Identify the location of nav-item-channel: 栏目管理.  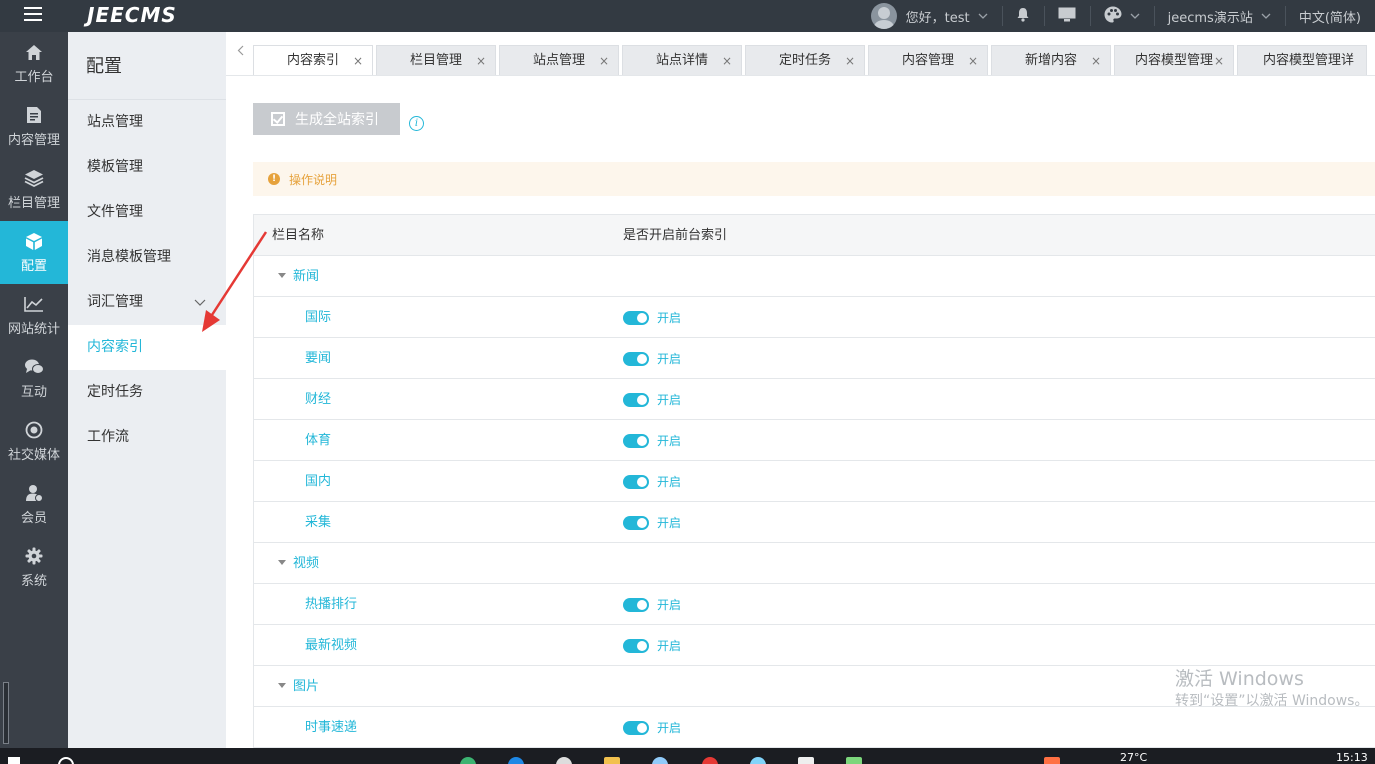
(34, 189).